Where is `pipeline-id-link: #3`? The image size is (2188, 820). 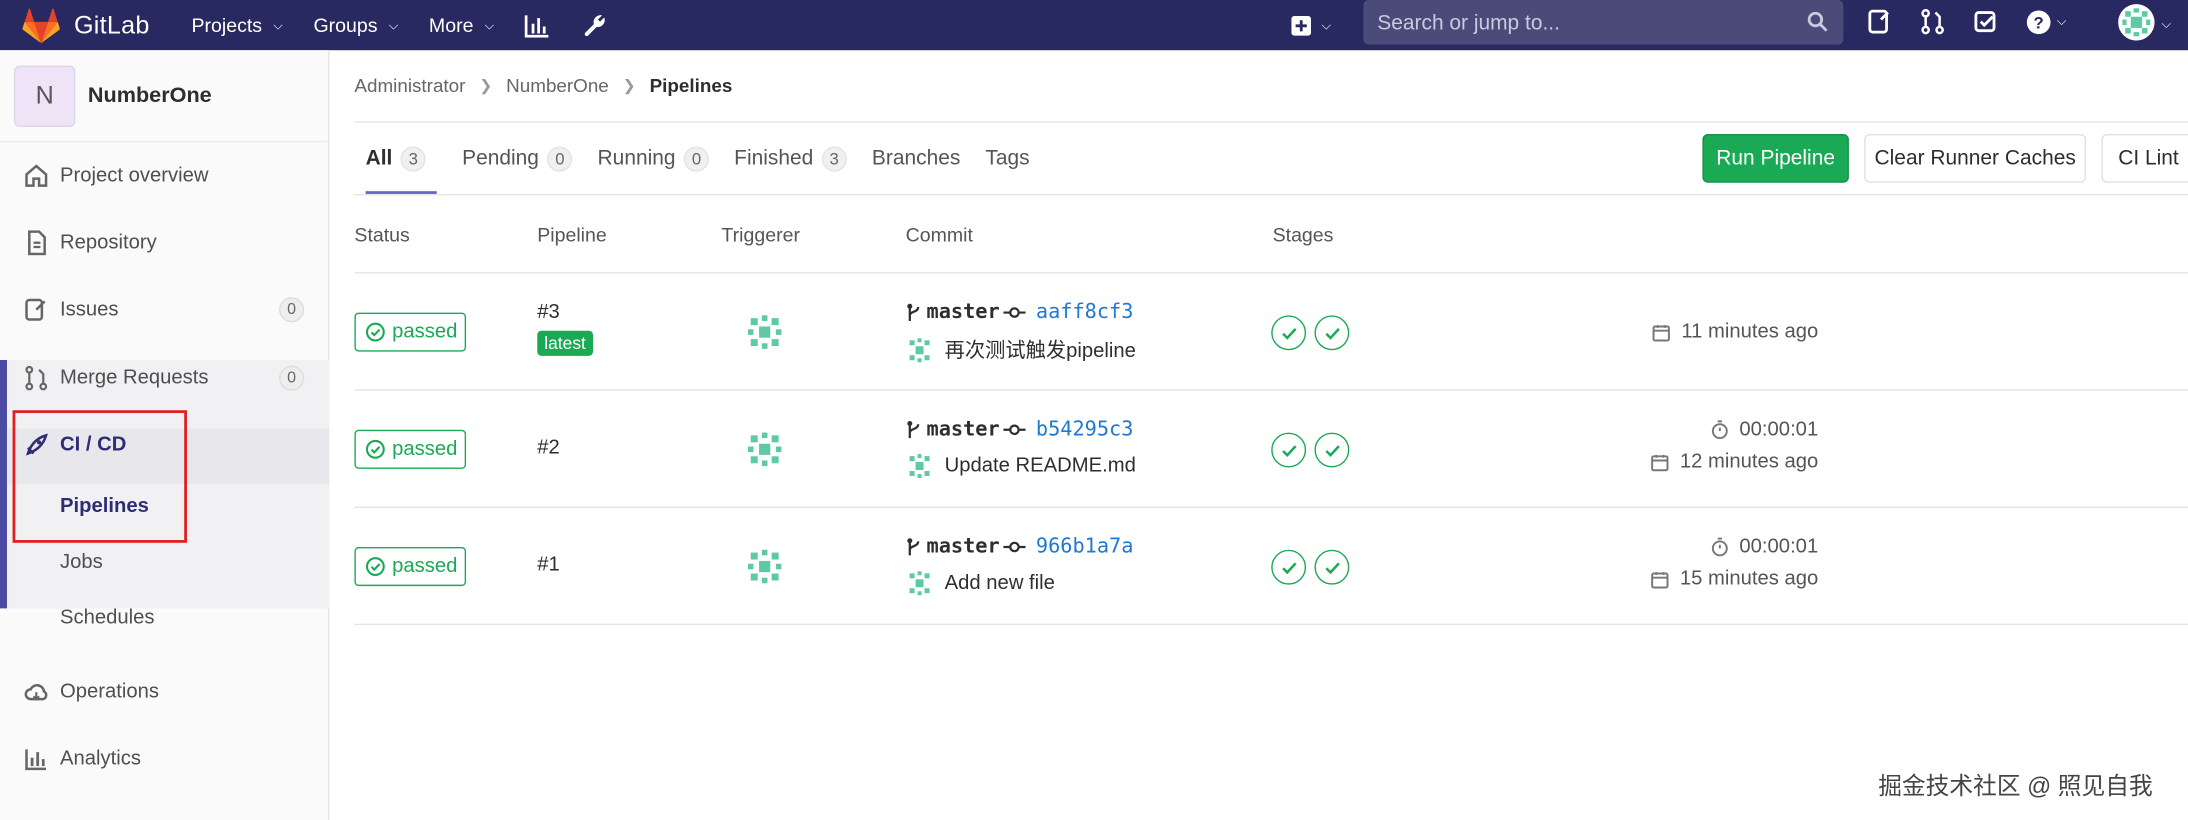
pipeline-id-link: #3 is located at coordinates (548, 312).